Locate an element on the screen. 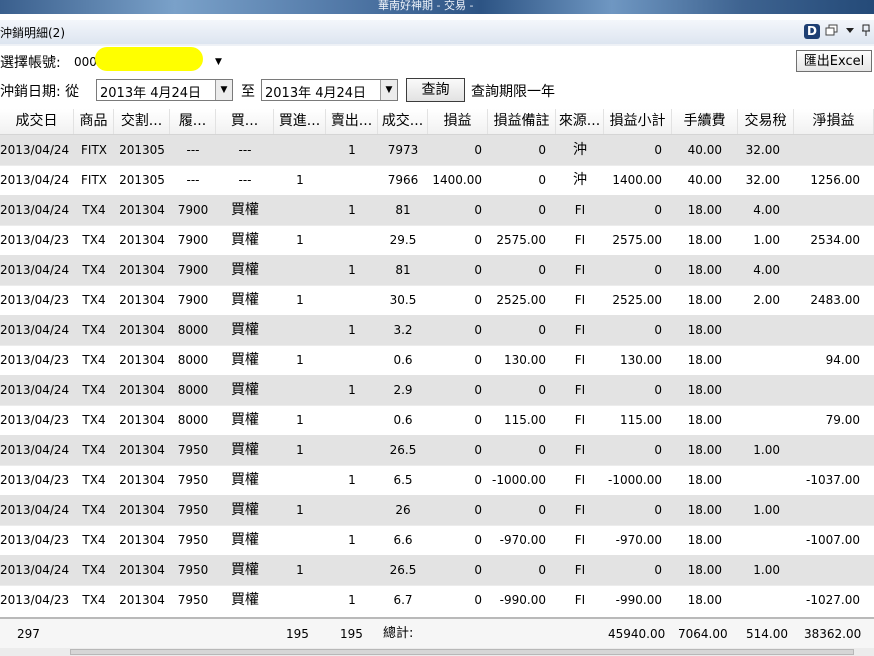 The height and width of the screenshot is (656, 874). to-date-picker: 2013年 4月24日 ▼ is located at coordinates (329, 90).